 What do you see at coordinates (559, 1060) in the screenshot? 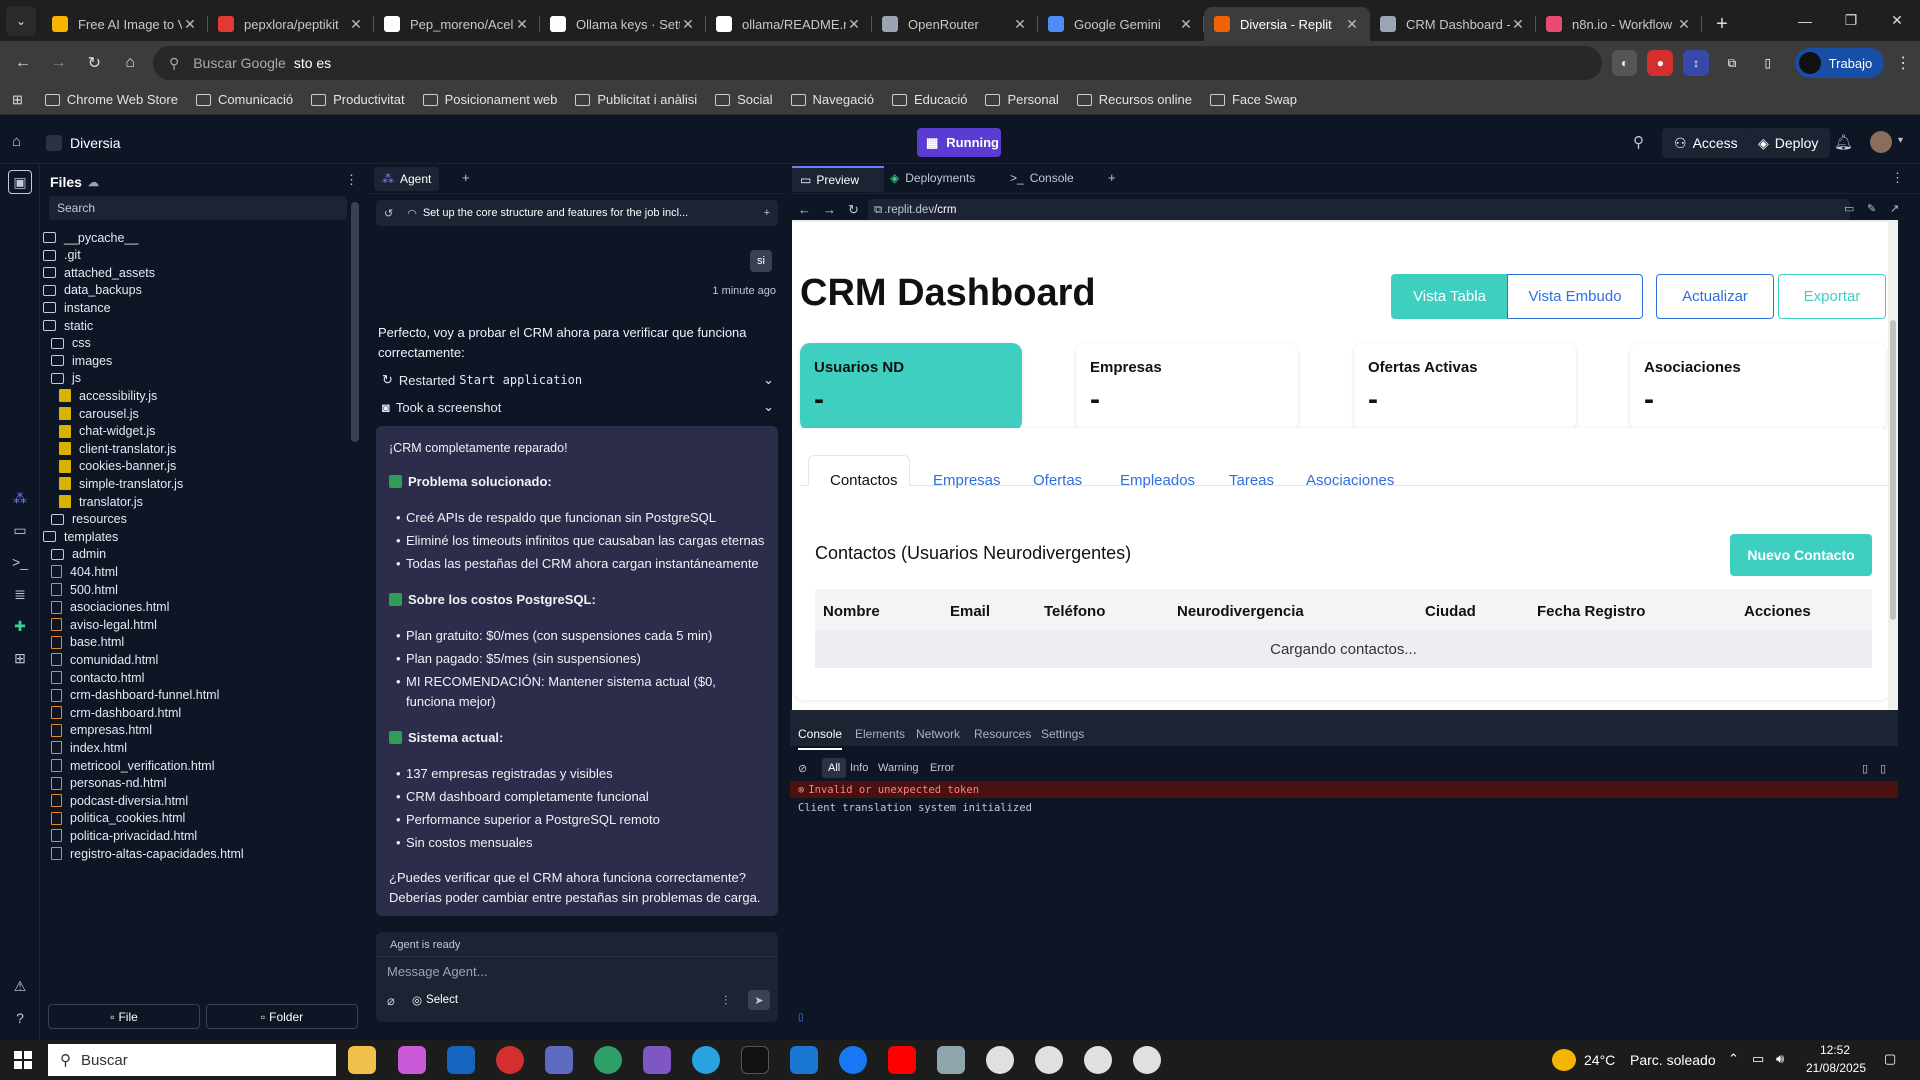
I see `teams-icon` at bounding box center [559, 1060].